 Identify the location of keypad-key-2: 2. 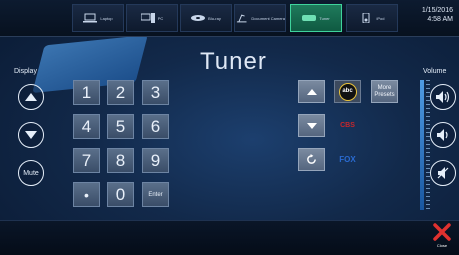
(120, 92).